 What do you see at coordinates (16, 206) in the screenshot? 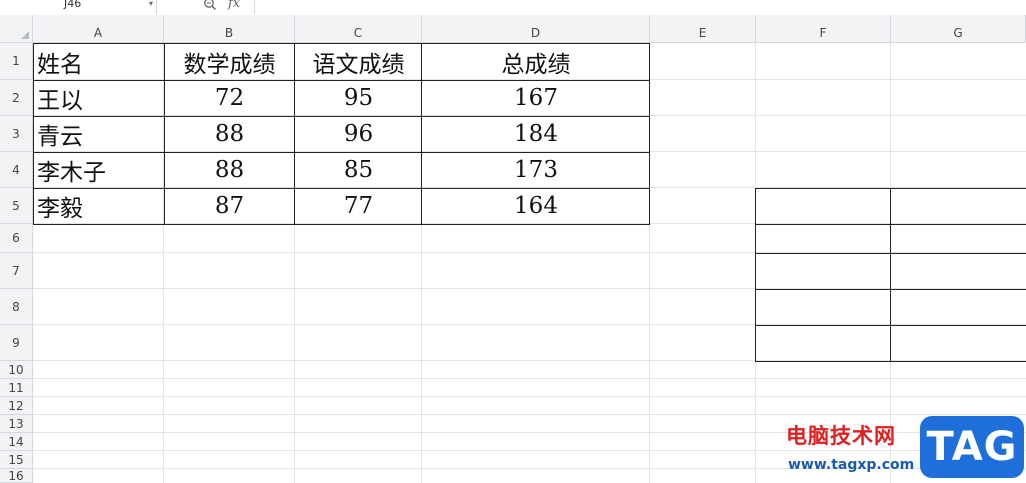
I see `row-header-5: 5` at bounding box center [16, 206].